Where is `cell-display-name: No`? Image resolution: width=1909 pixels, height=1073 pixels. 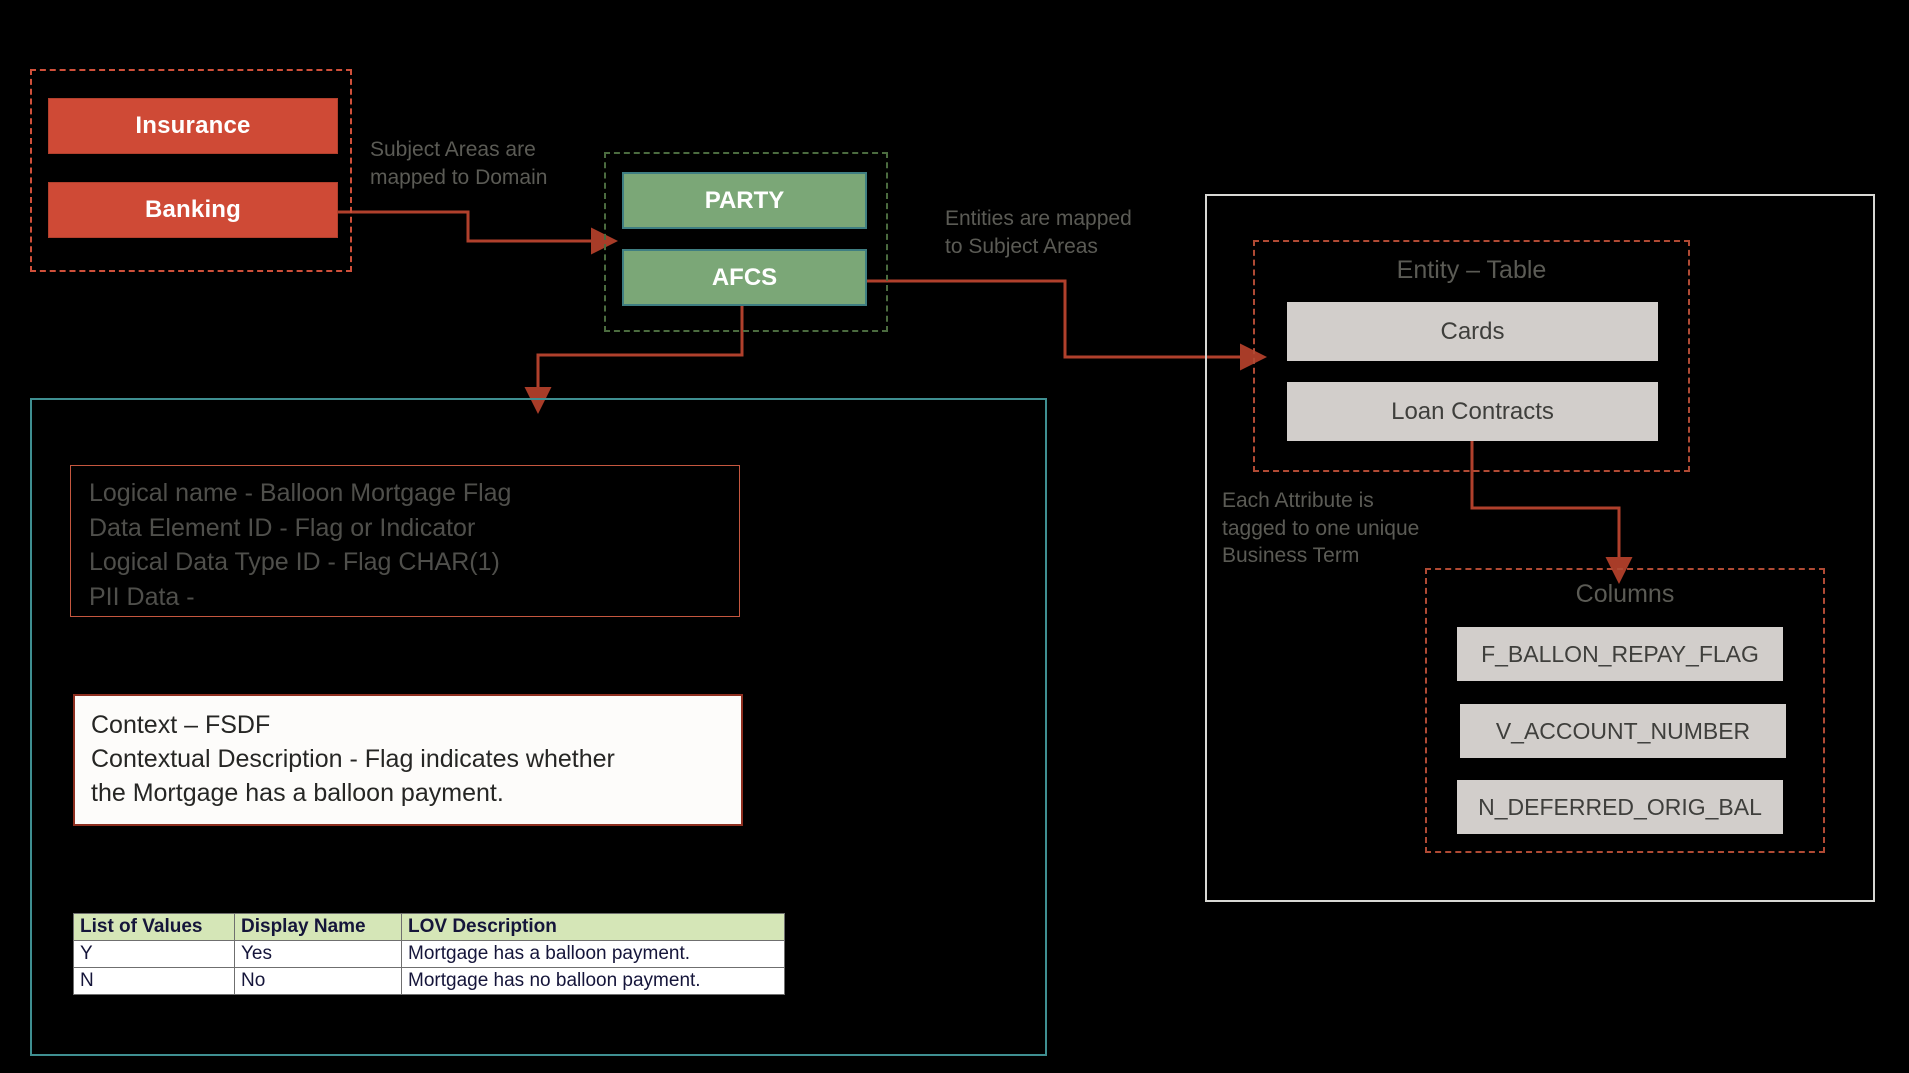 cell-display-name: No is located at coordinates (318, 981).